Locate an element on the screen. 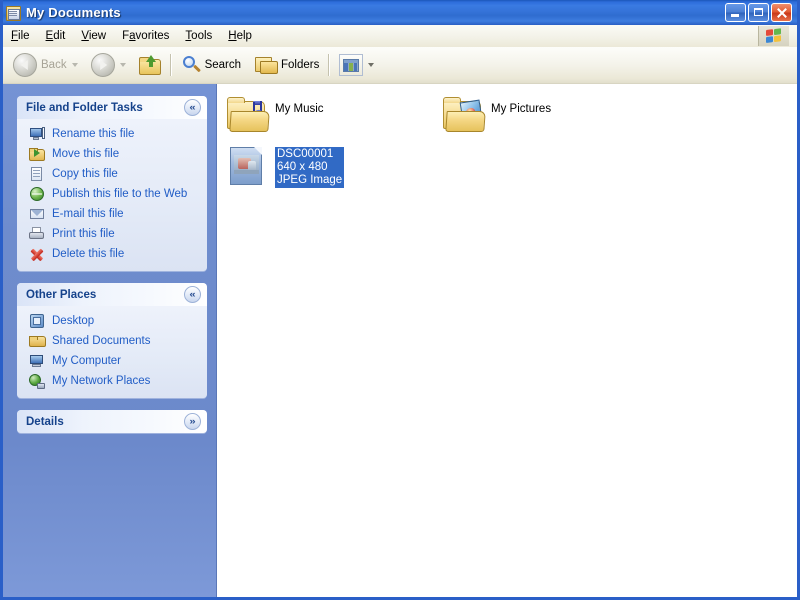 This screenshot has width=800, height=600. chevron-down-icon: » is located at coordinates (192, 421).